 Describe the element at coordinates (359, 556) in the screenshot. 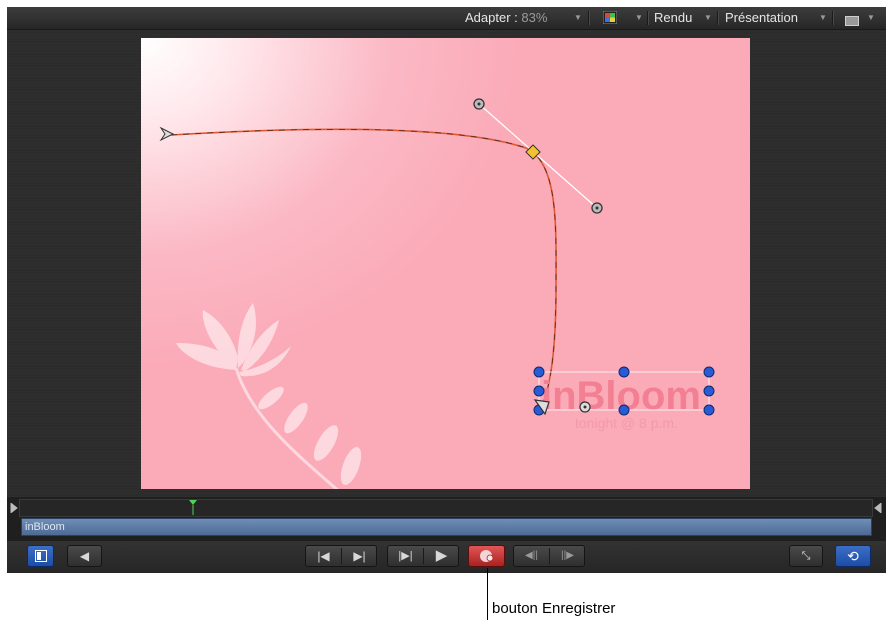

I see `go-to-end-icon: ▶|` at that location.